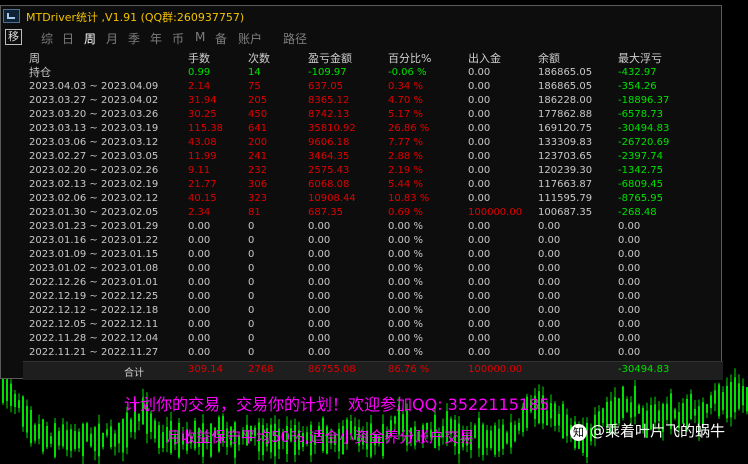 The height and width of the screenshot is (464, 748). What do you see at coordinates (156, 38) in the screenshot?
I see `tab-year: 年` at bounding box center [156, 38].